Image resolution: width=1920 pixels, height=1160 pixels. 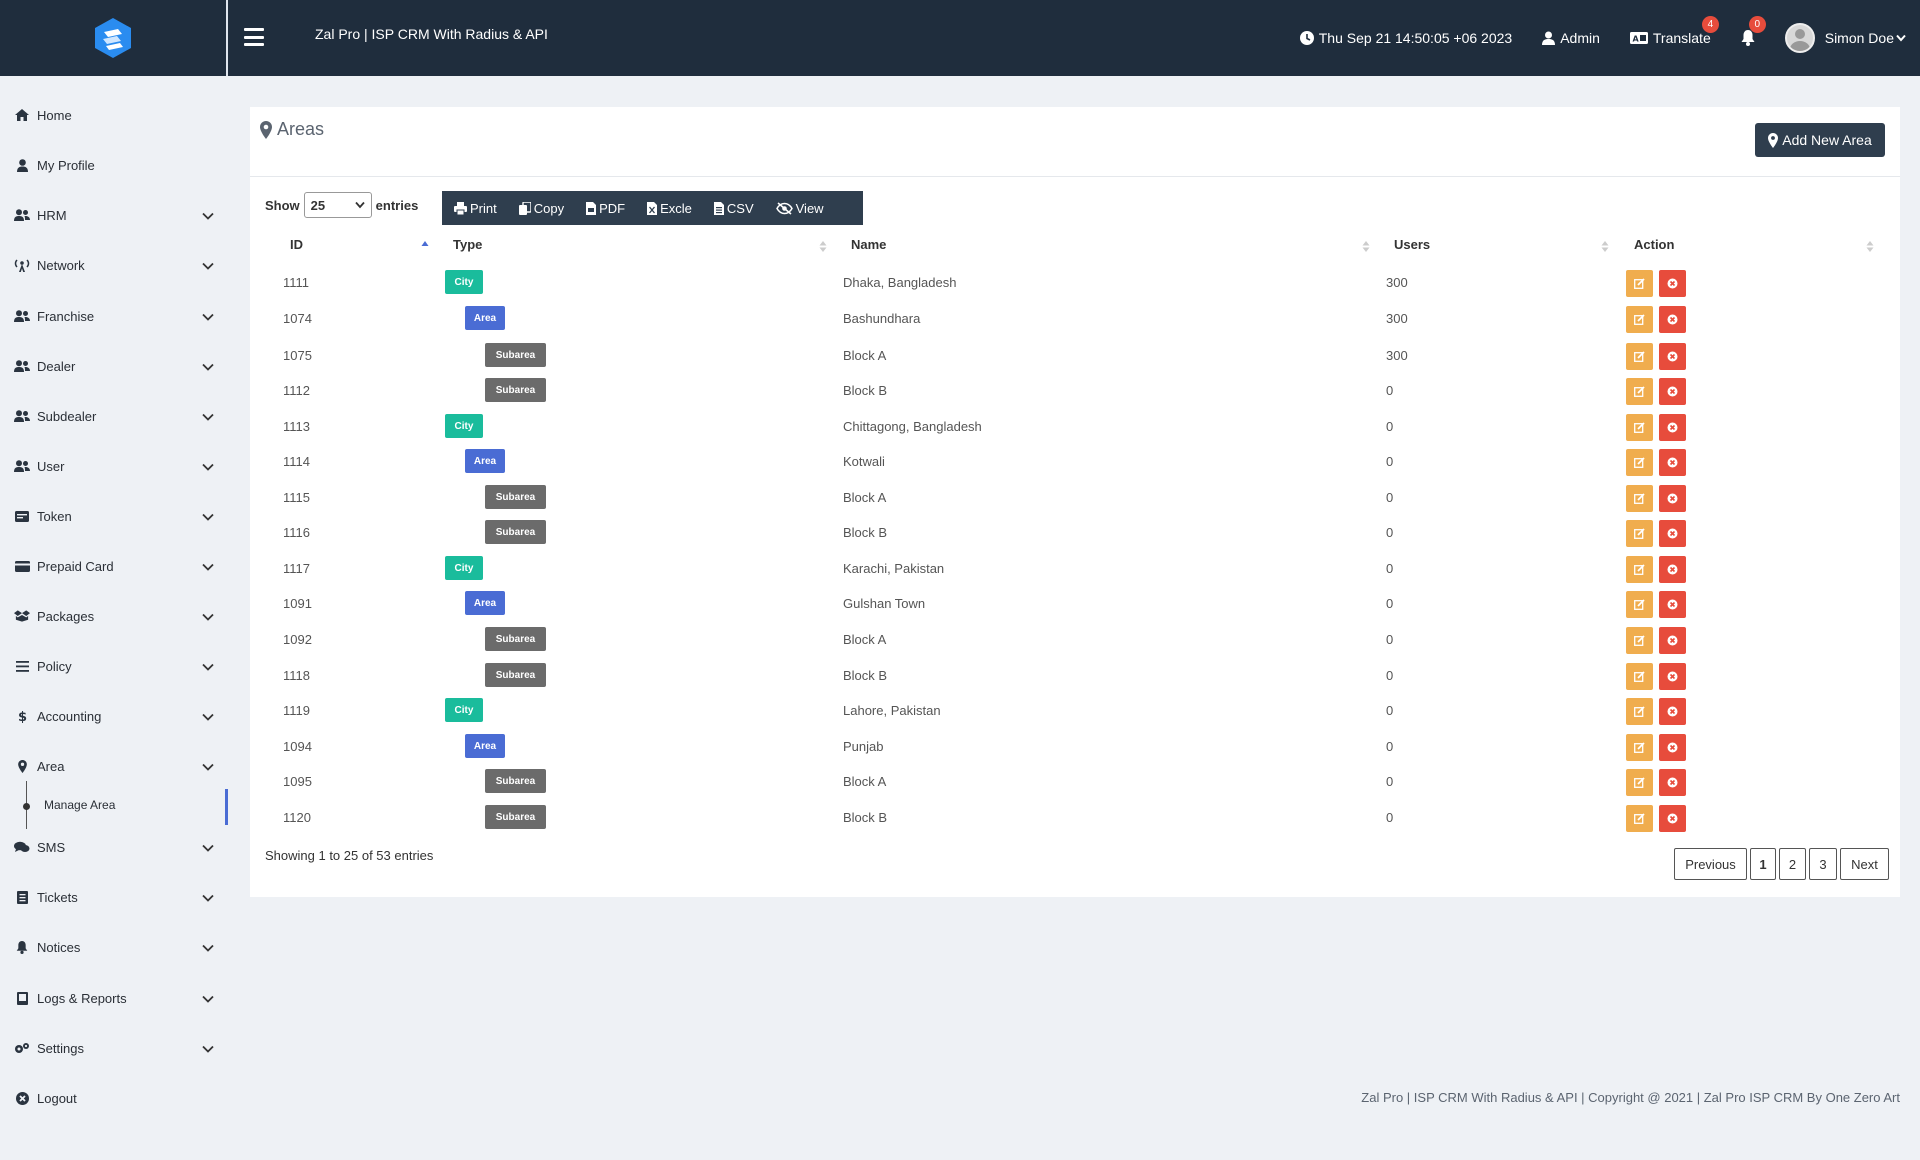 What do you see at coordinates (467, 244) in the screenshot?
I see `column-header-type: Type` at bounding box center [467, 244].